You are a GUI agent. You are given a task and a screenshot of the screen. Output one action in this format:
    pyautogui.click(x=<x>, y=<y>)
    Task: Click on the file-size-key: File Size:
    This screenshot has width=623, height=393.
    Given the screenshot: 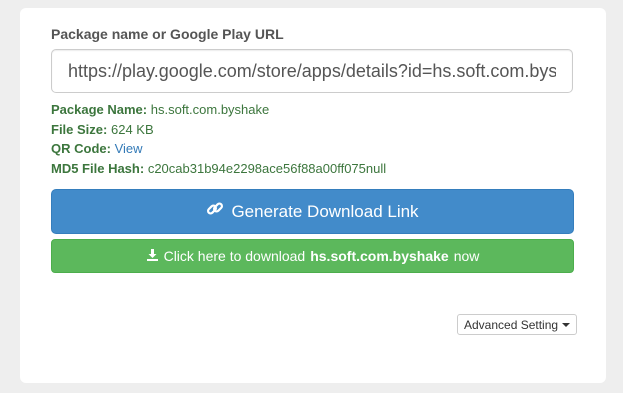 What is the action you would take?
    pyautogui.click(x=79, y=129)
    